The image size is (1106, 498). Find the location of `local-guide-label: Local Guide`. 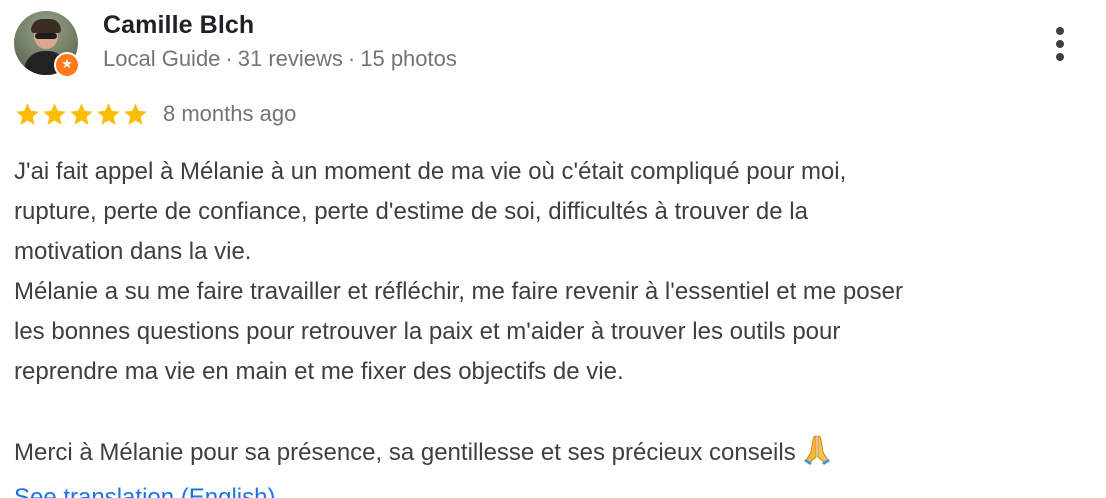

local-guide-label: Local Guide is located at coordinates (162, 58).